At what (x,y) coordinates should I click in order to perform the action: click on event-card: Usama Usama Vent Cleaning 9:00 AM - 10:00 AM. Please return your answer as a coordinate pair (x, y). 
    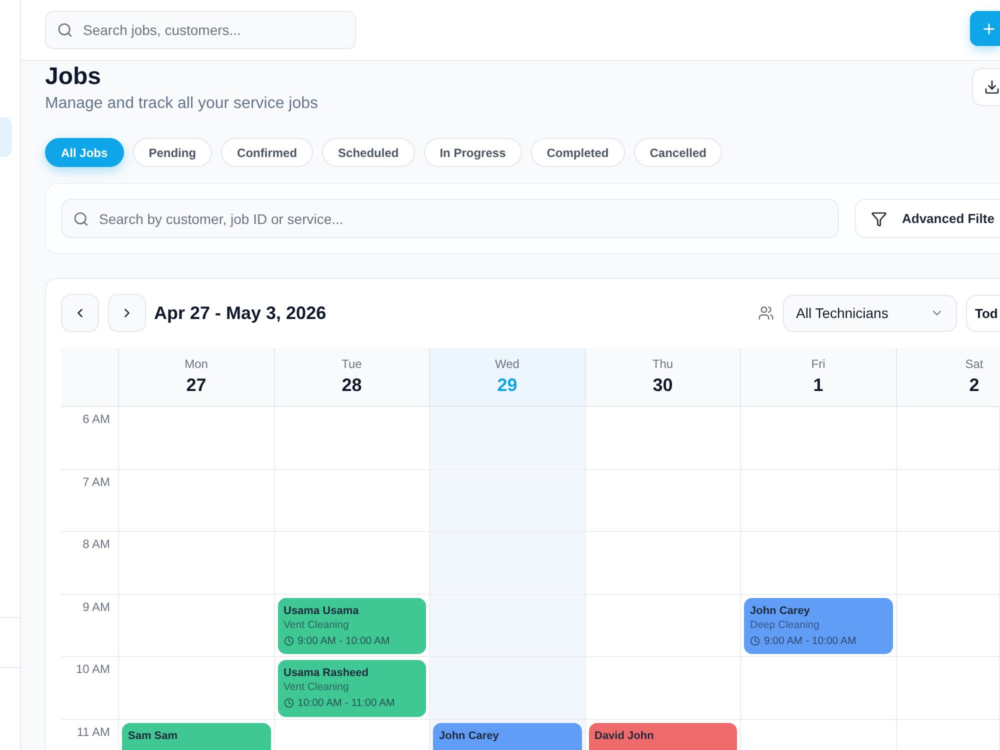
    Looking at the image, I should click on (352, 626).